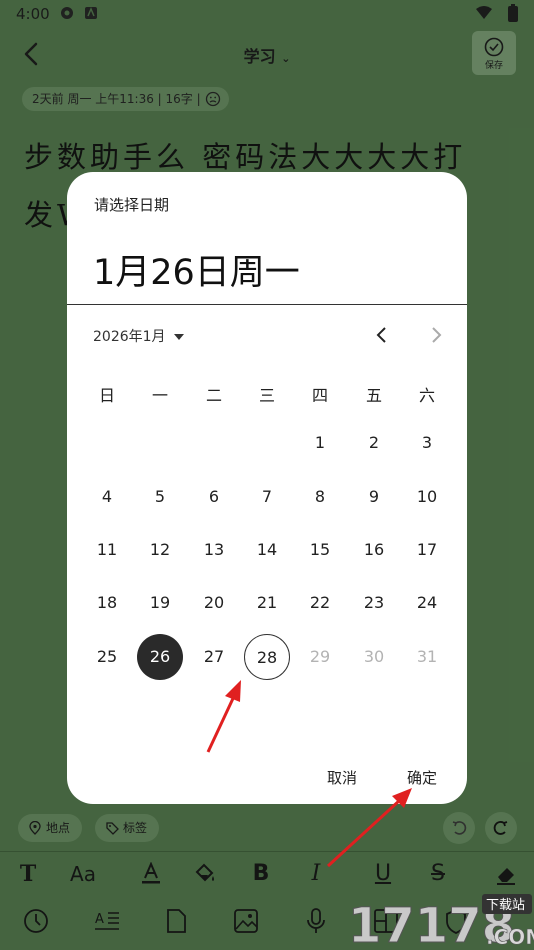  What do you see at coordinates (309, 774) in the screenshot?
I see `annotation-arrows` at bounding box center [309, 774].